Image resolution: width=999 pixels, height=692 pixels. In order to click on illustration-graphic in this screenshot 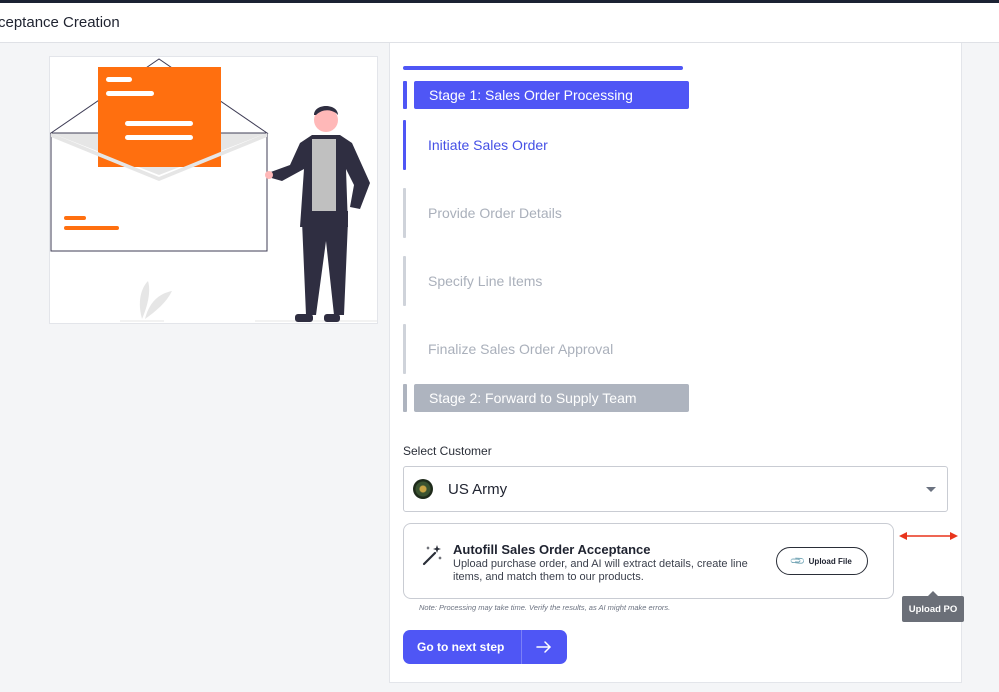, I will do `click(213, 190)`.